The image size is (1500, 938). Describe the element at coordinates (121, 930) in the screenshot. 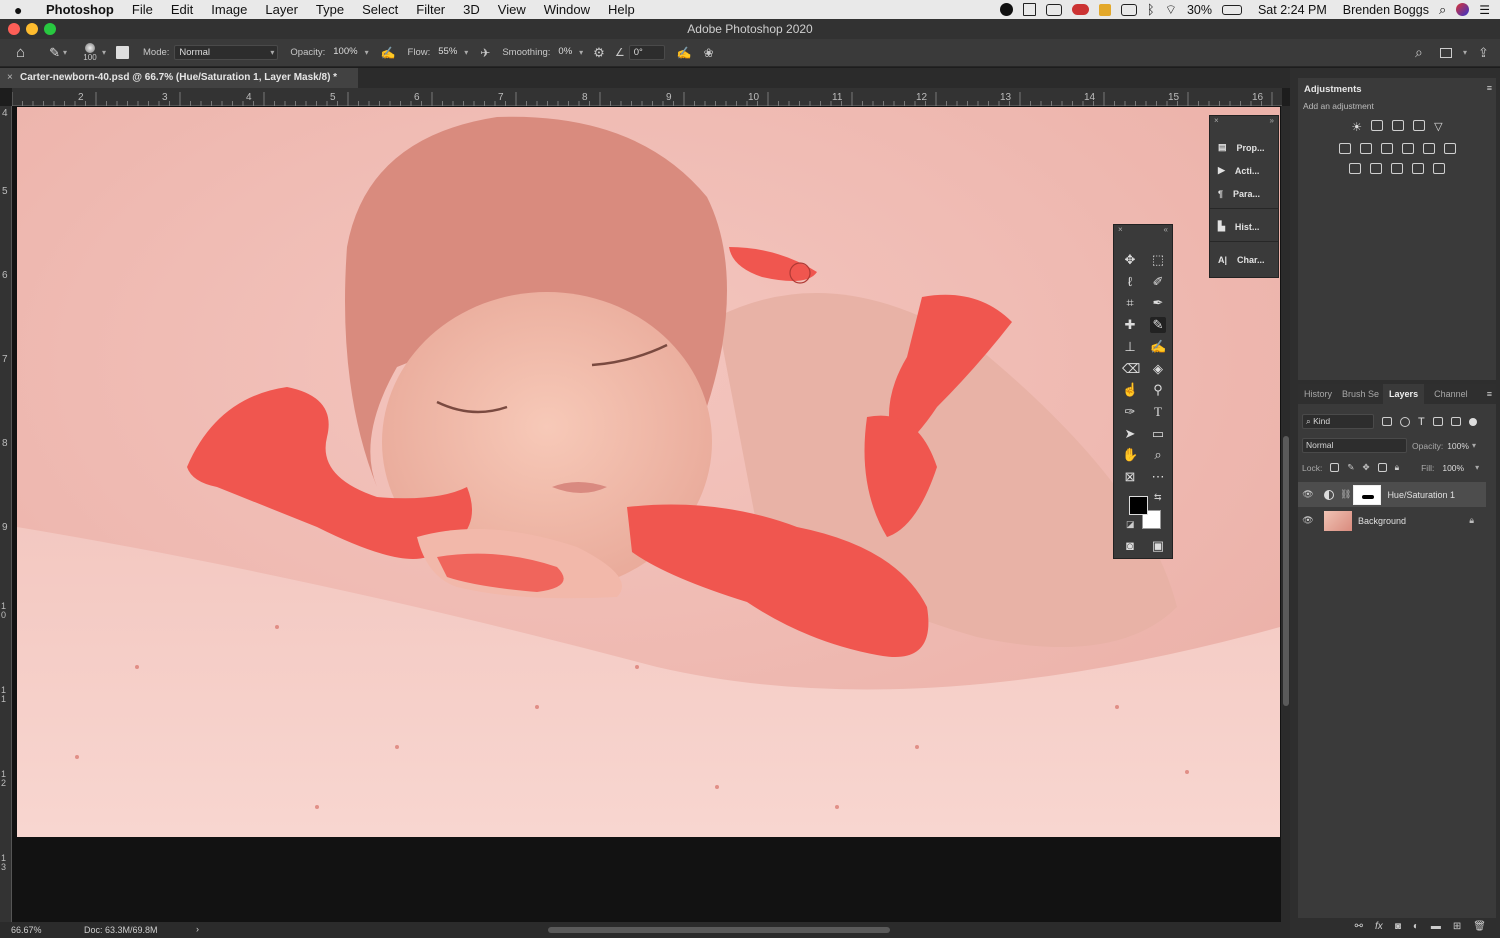

I see `doc-size-info: Doc: 63.3M/69.8M` at that location.